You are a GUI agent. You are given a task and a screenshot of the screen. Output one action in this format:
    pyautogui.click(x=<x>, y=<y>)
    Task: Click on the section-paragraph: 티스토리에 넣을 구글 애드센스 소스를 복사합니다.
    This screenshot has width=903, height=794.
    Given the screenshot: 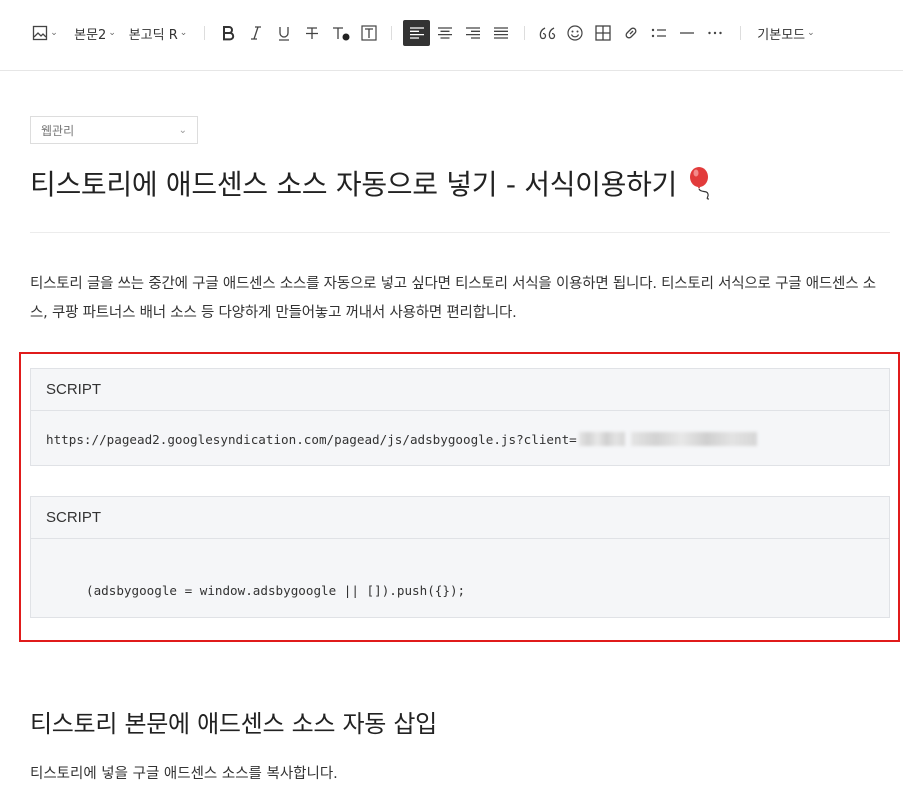 What is the action you would take?
    pyautogui.click(x=184, y=772)
    